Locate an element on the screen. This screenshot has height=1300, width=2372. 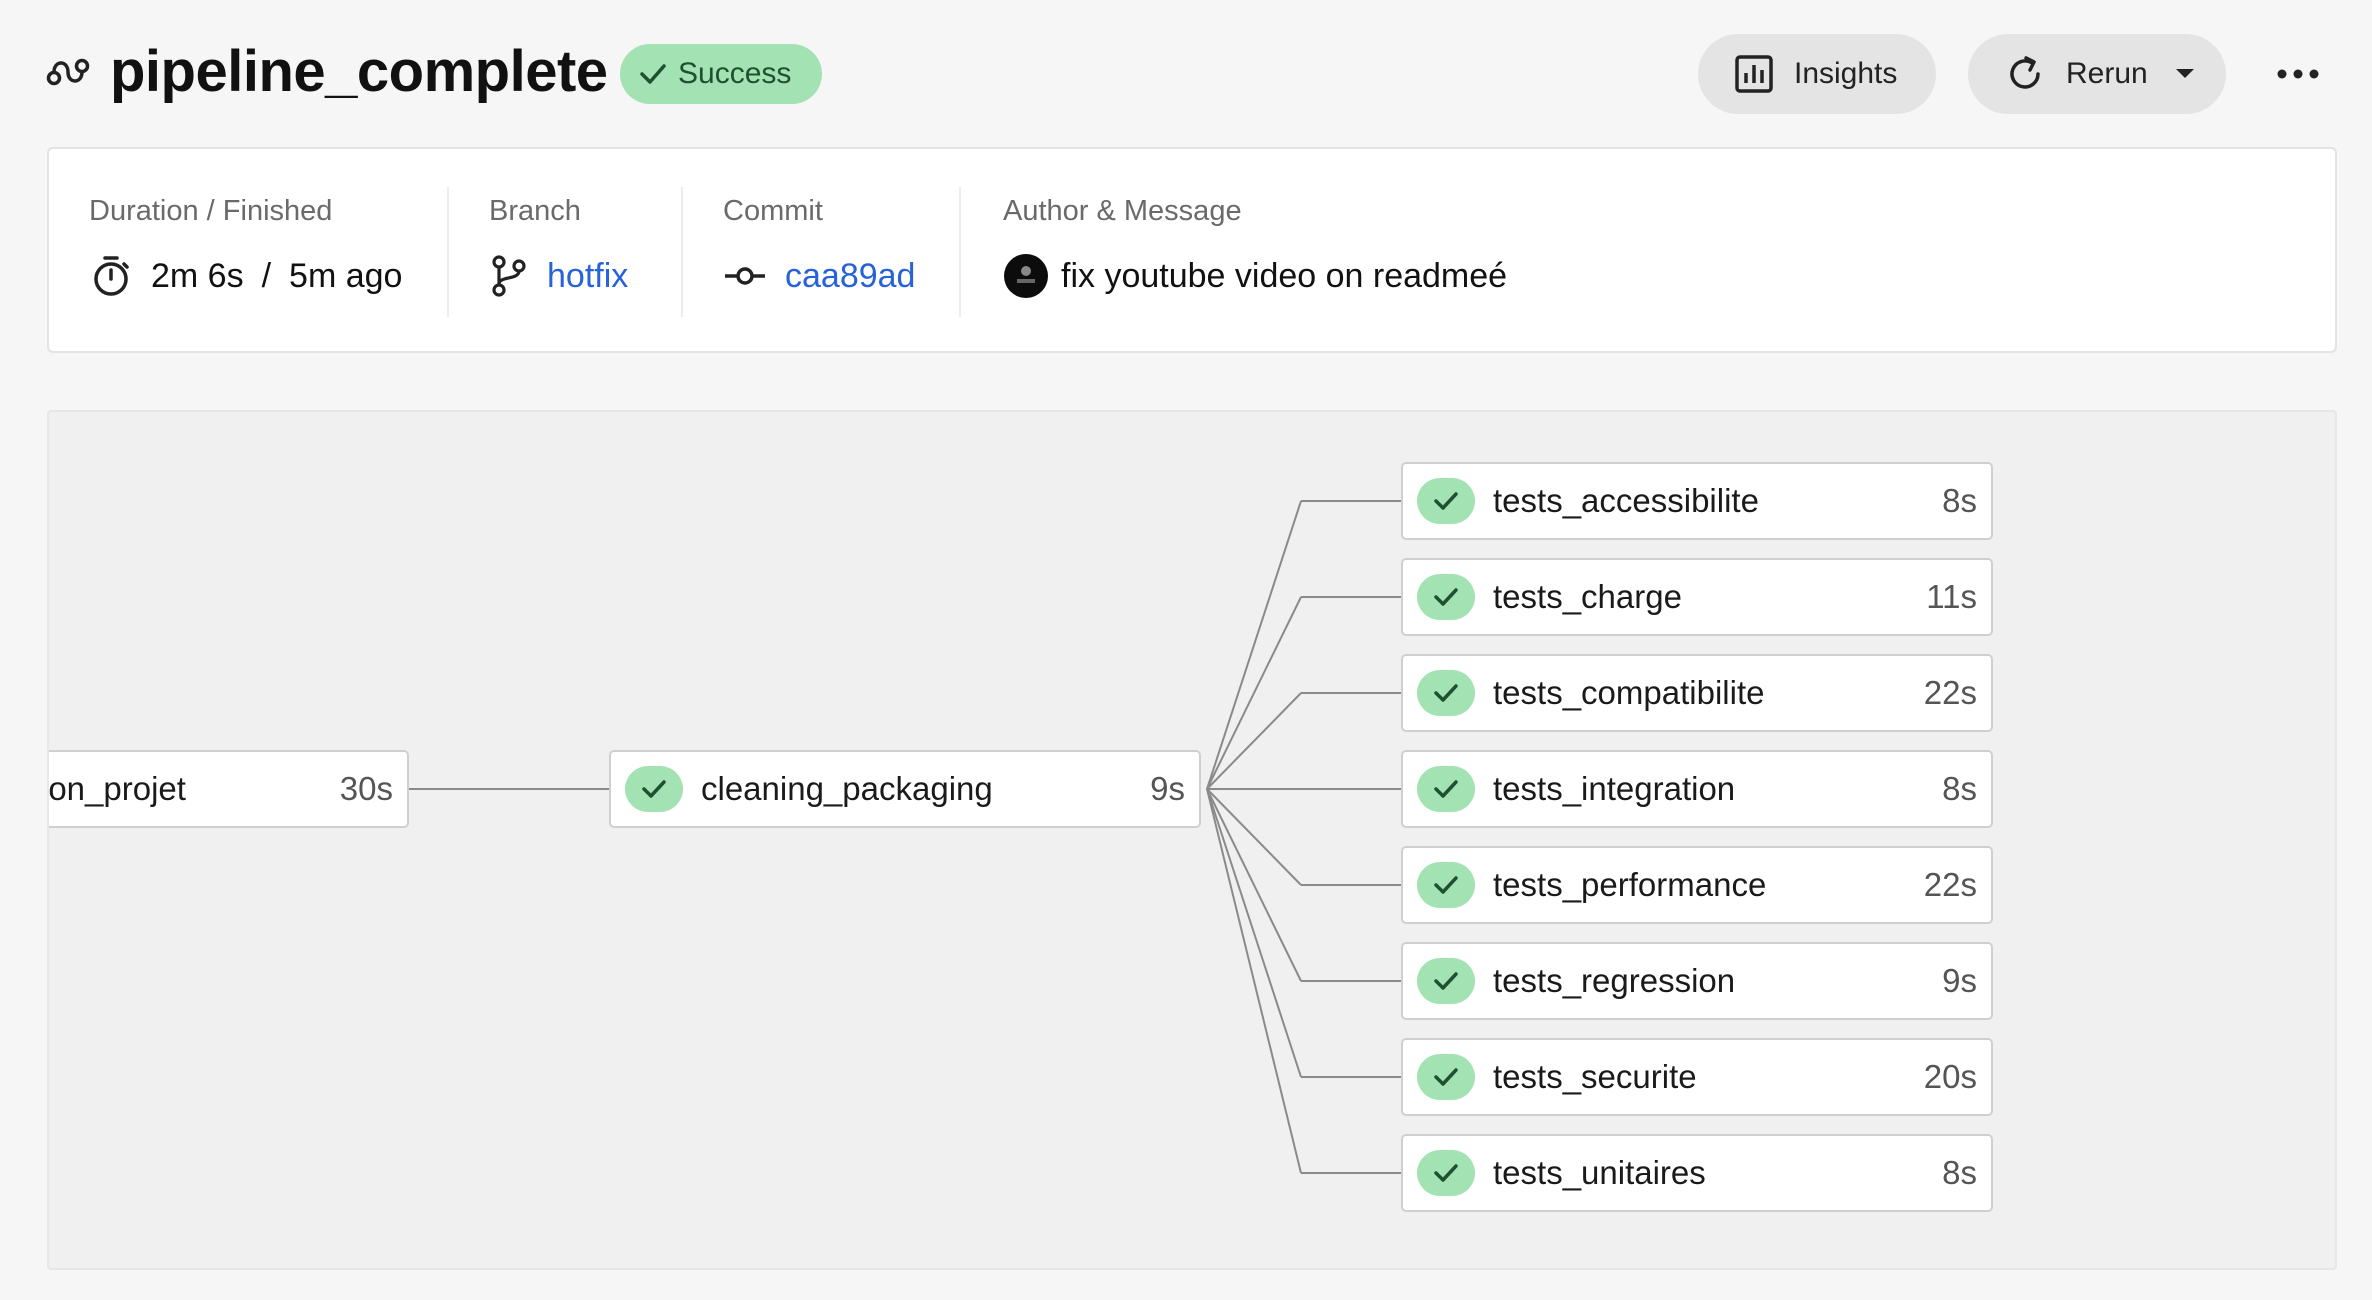
job-node: tests_unitaires 8s is located at coordinates (1697, 1173).